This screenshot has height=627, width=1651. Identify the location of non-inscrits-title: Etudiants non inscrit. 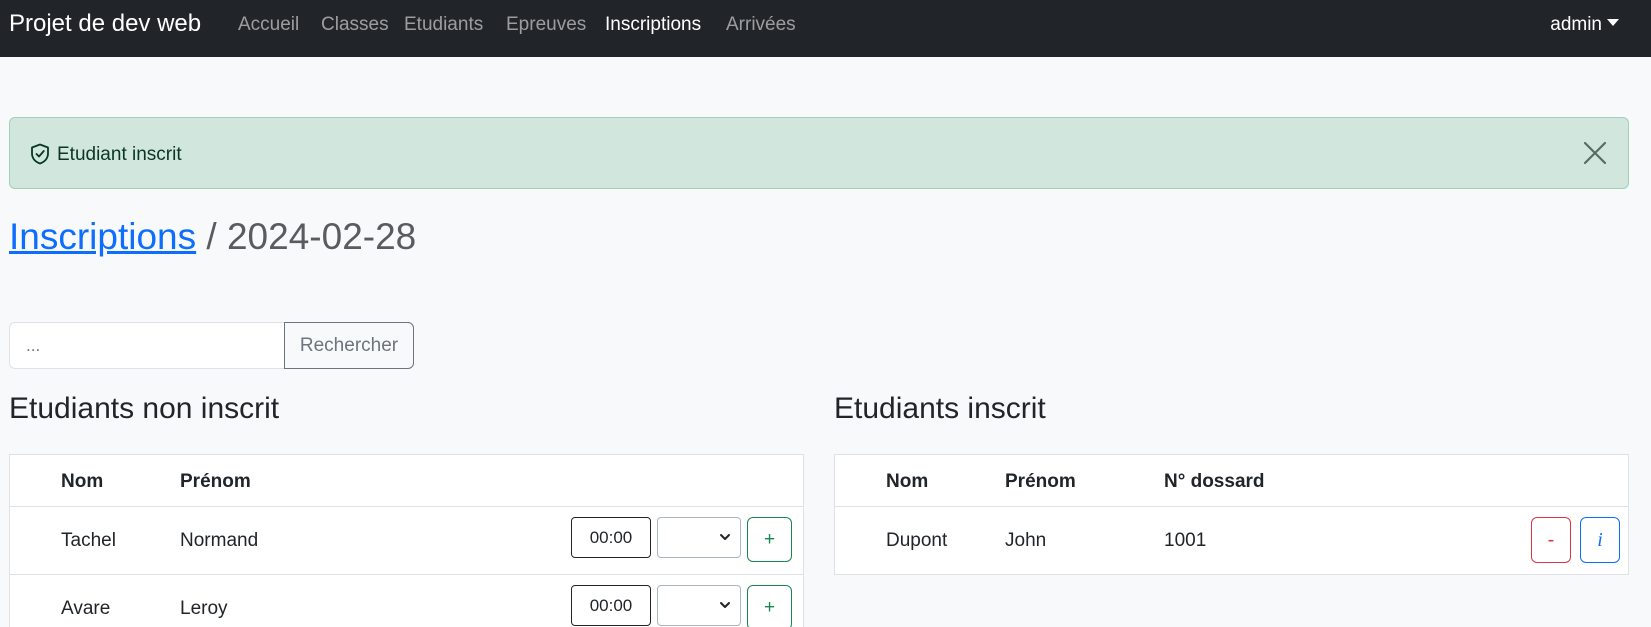
(144, 408).